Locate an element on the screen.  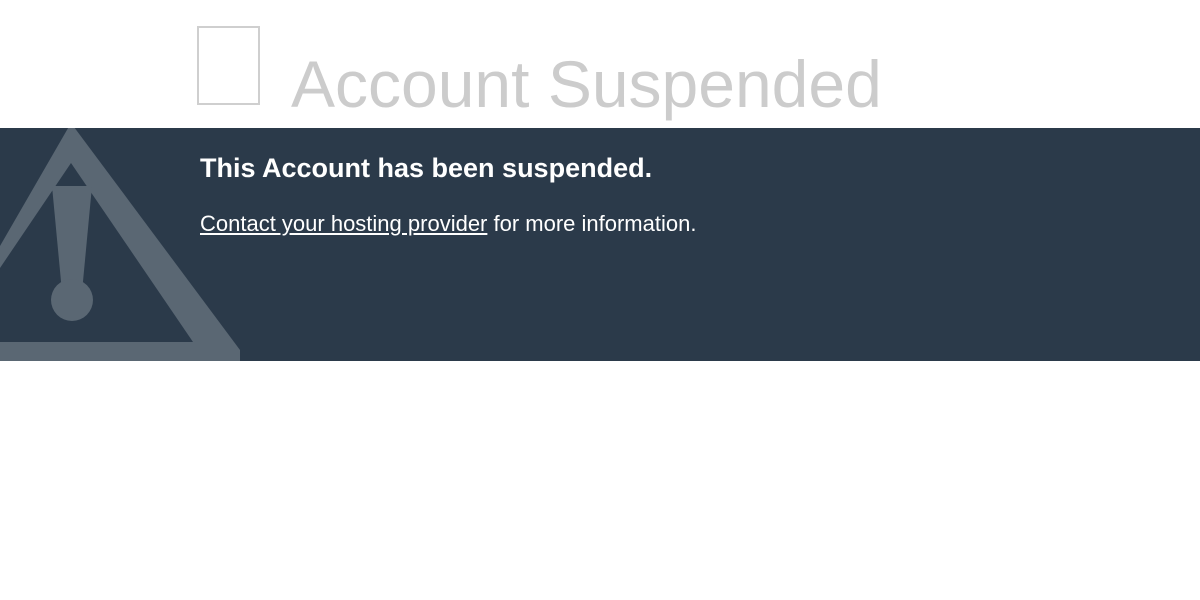
broken-image-icon is located at coordinates (228, 65).